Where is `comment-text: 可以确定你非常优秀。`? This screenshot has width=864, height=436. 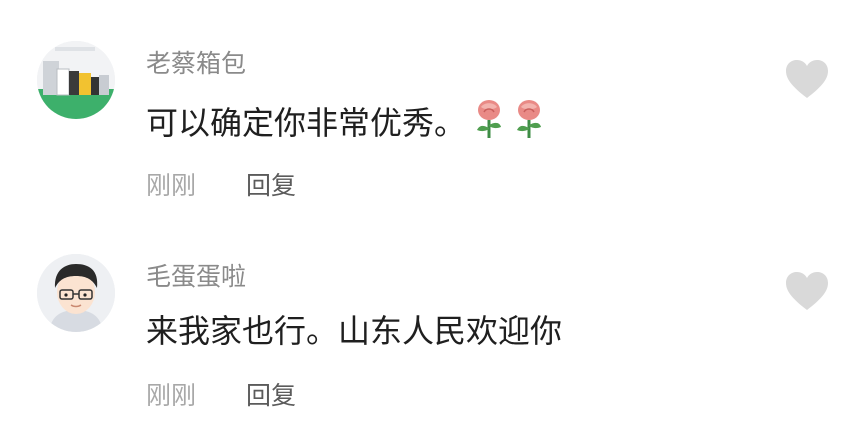
comment-text: 可以确定你非常优秀。 is located at coordinates (346, 124).